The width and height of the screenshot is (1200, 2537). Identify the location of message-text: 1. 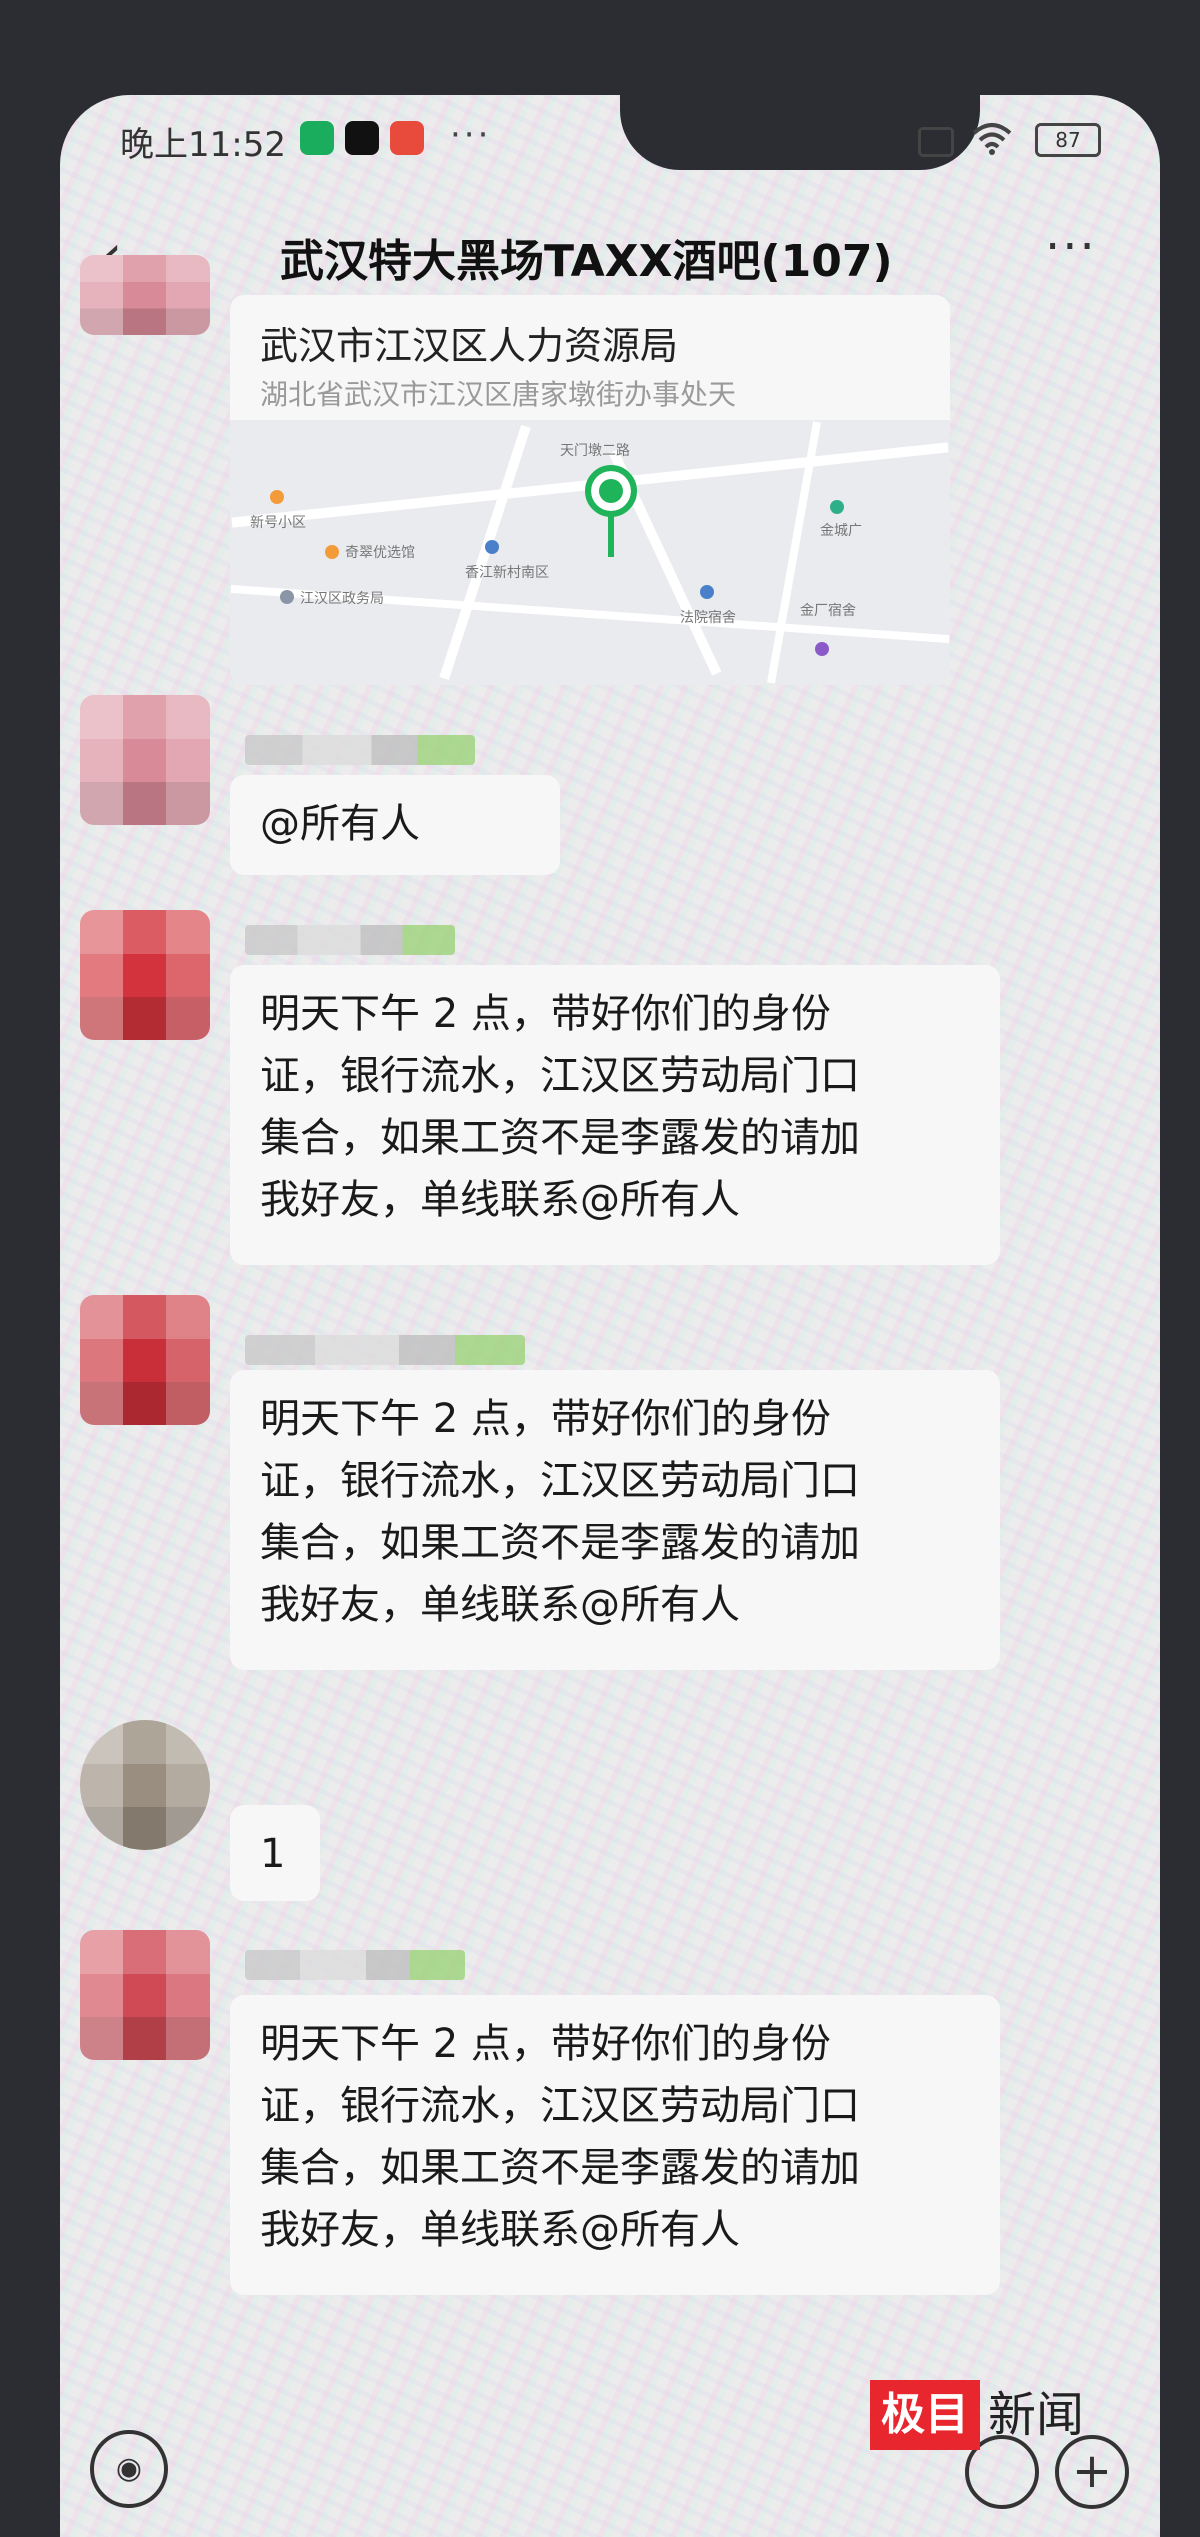
(273, 1854).